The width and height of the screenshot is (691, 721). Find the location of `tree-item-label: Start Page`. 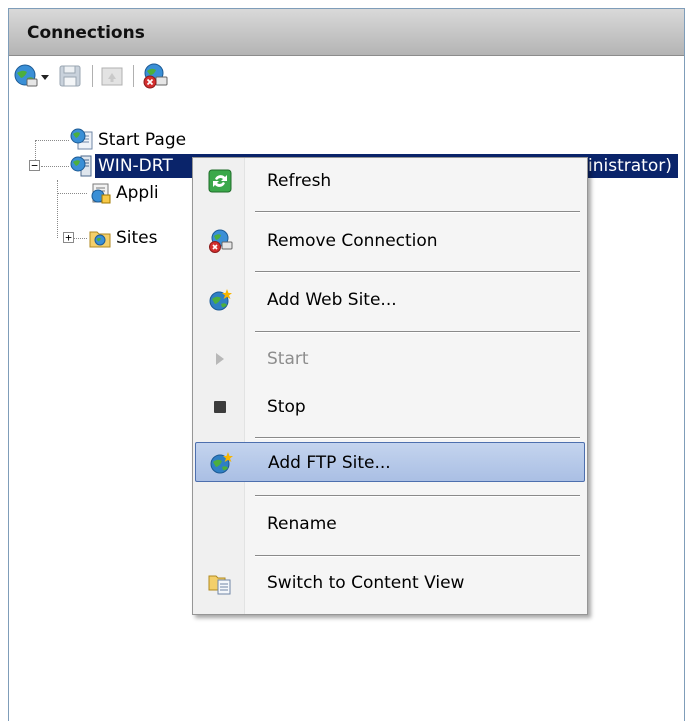

tree-item-label: Start Page is located at coordinates (142, 140).